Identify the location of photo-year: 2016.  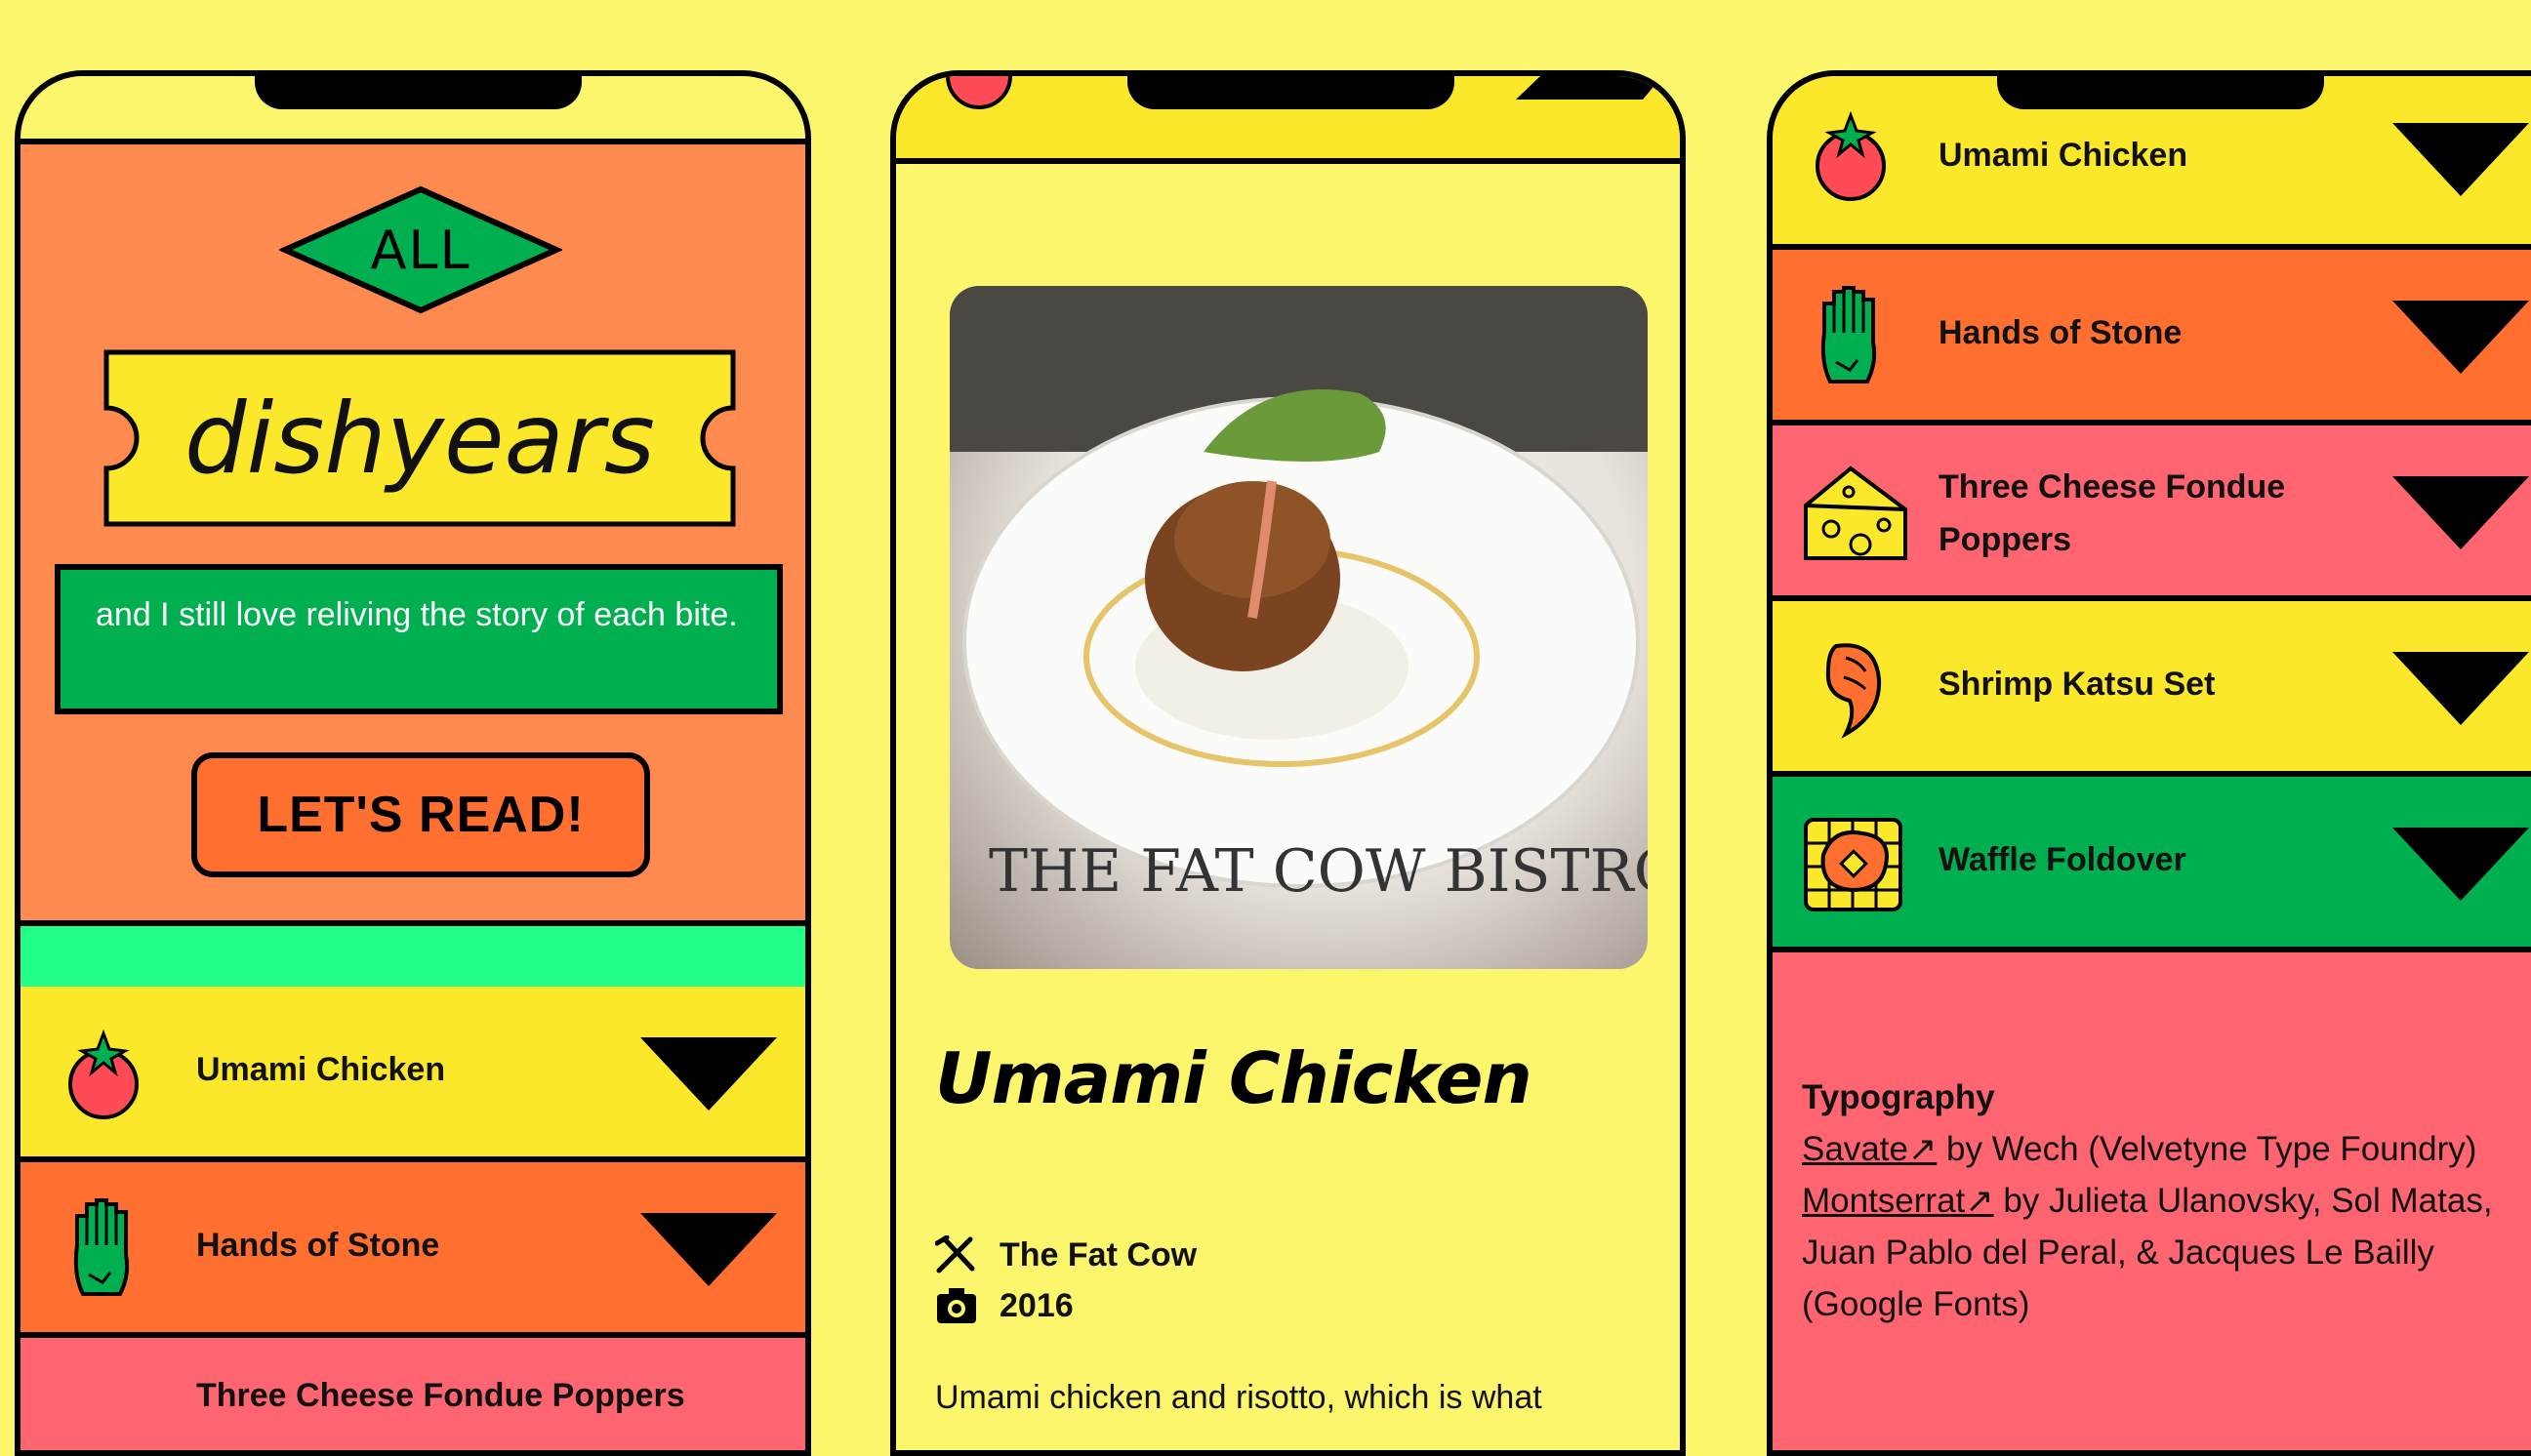
(1037, 1305).